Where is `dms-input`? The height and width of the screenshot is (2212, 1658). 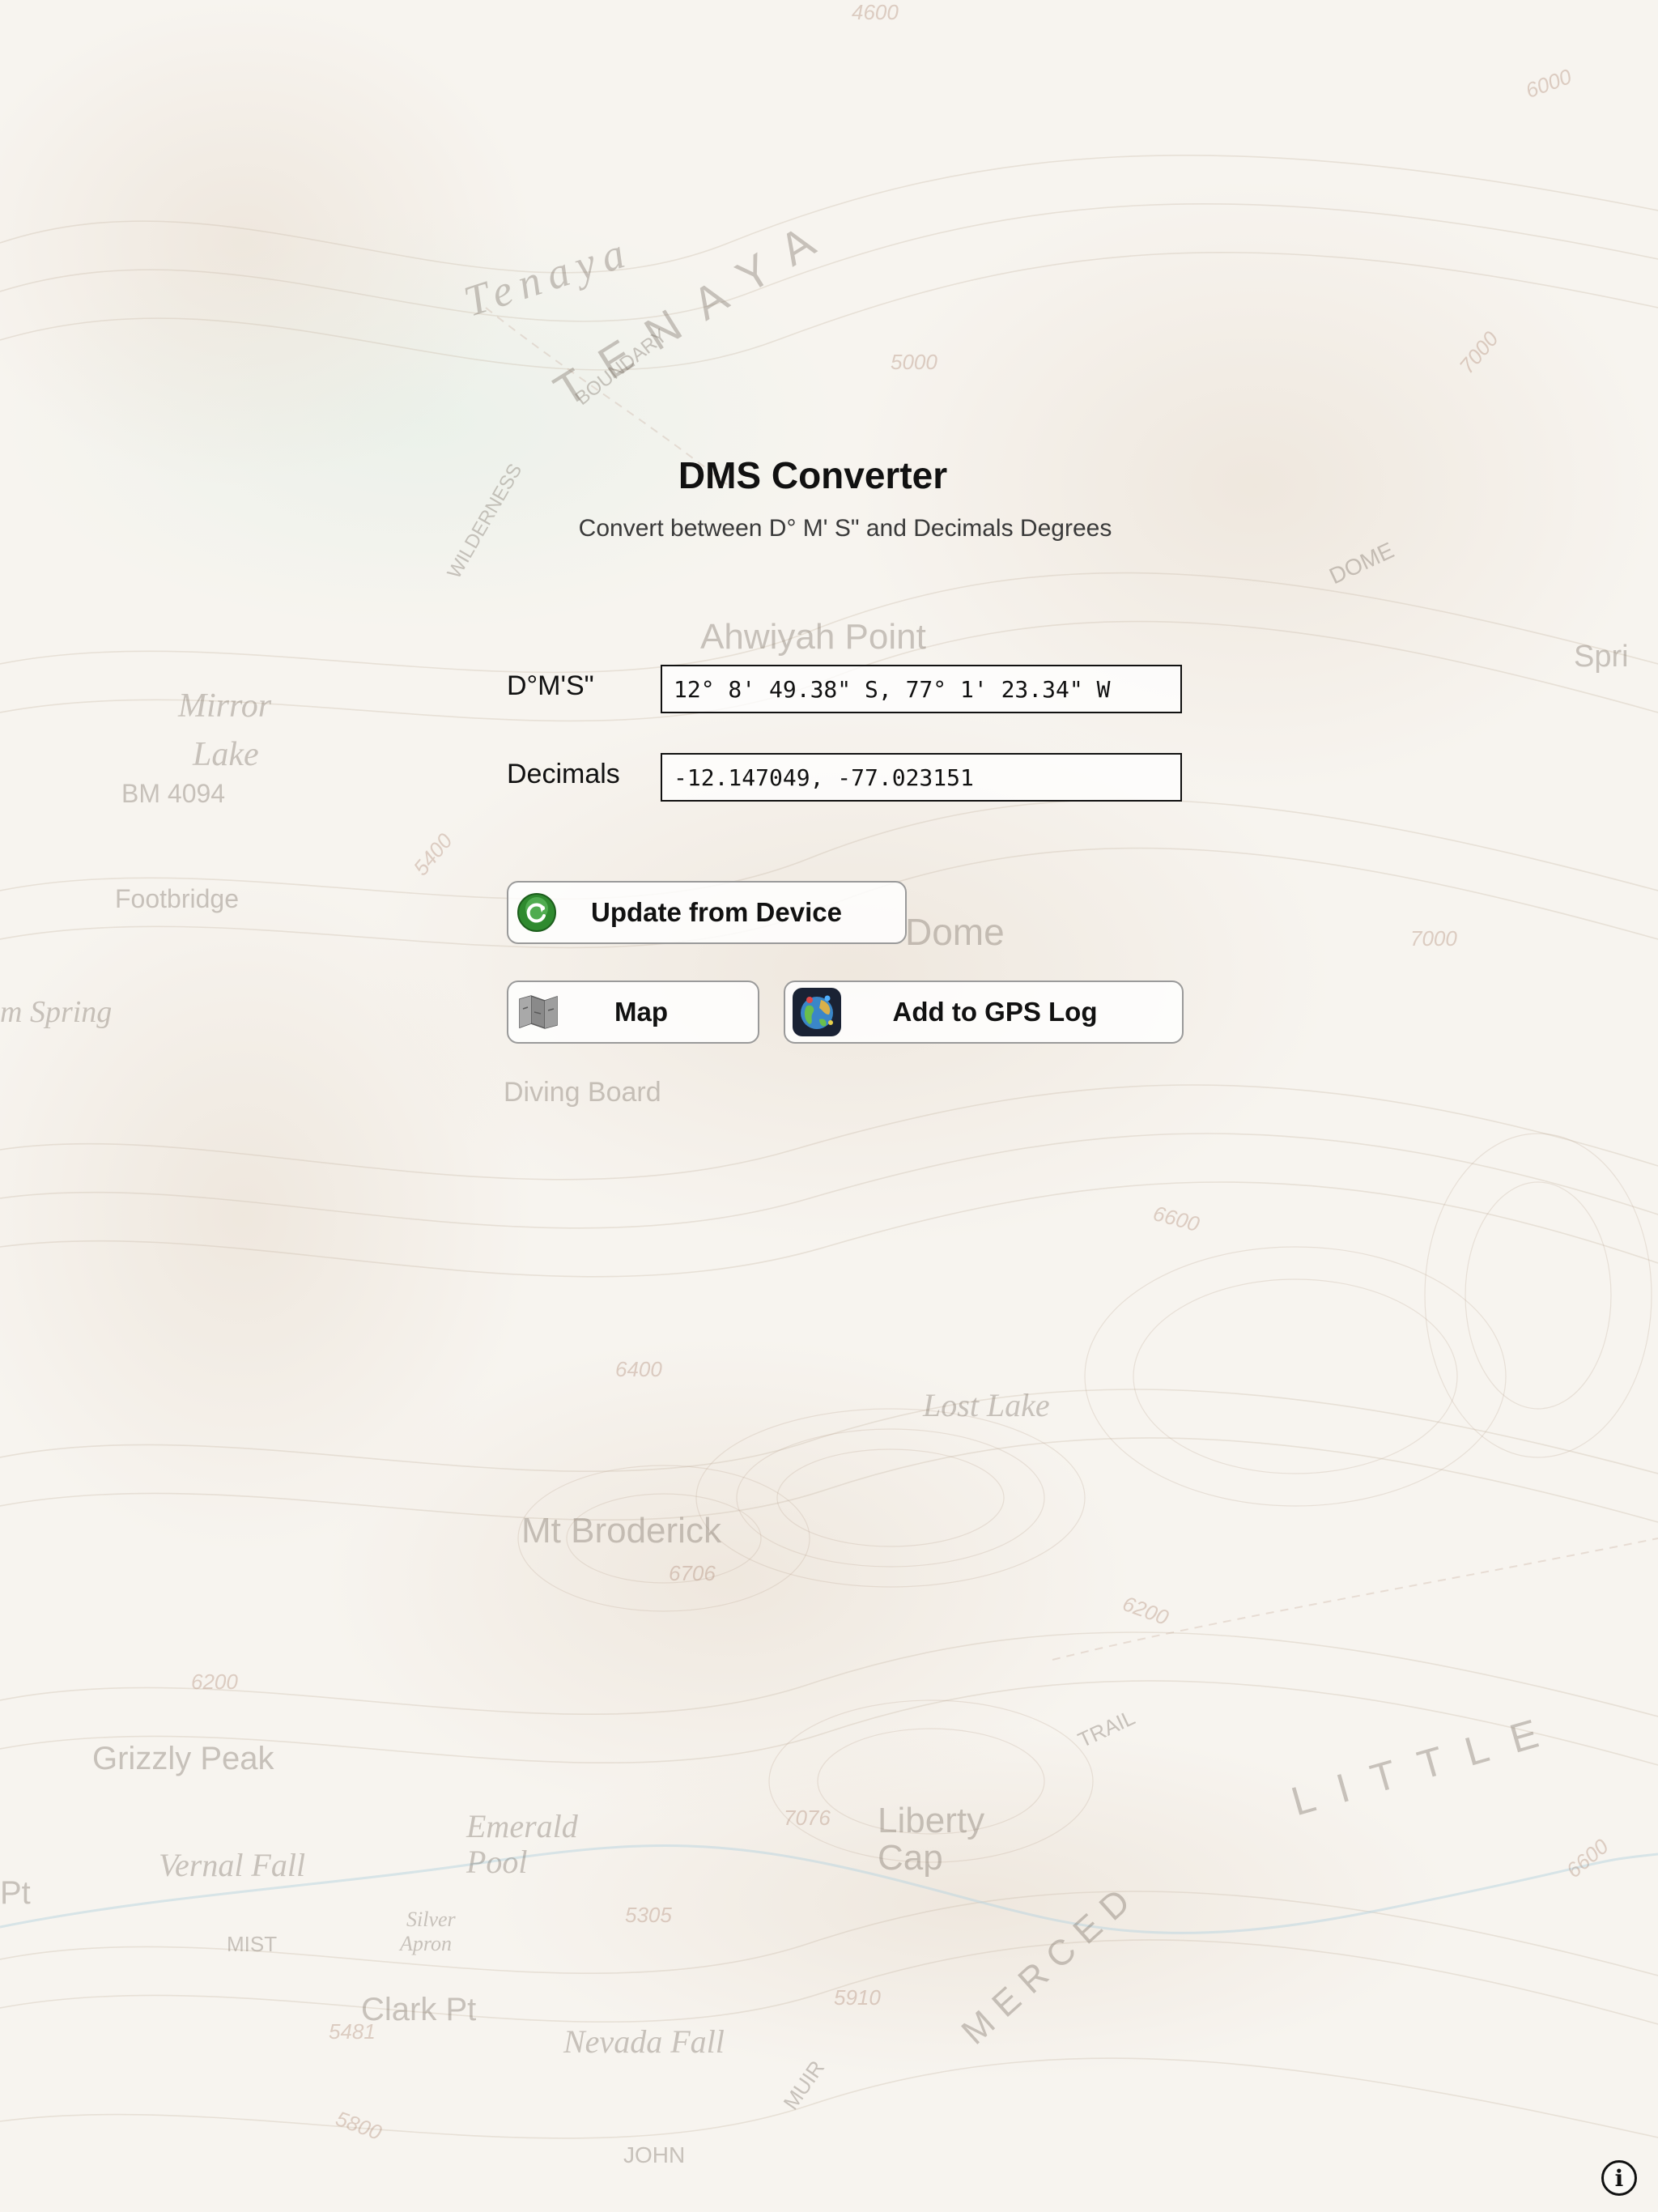
dms-input is located at coordinates (921, 689).